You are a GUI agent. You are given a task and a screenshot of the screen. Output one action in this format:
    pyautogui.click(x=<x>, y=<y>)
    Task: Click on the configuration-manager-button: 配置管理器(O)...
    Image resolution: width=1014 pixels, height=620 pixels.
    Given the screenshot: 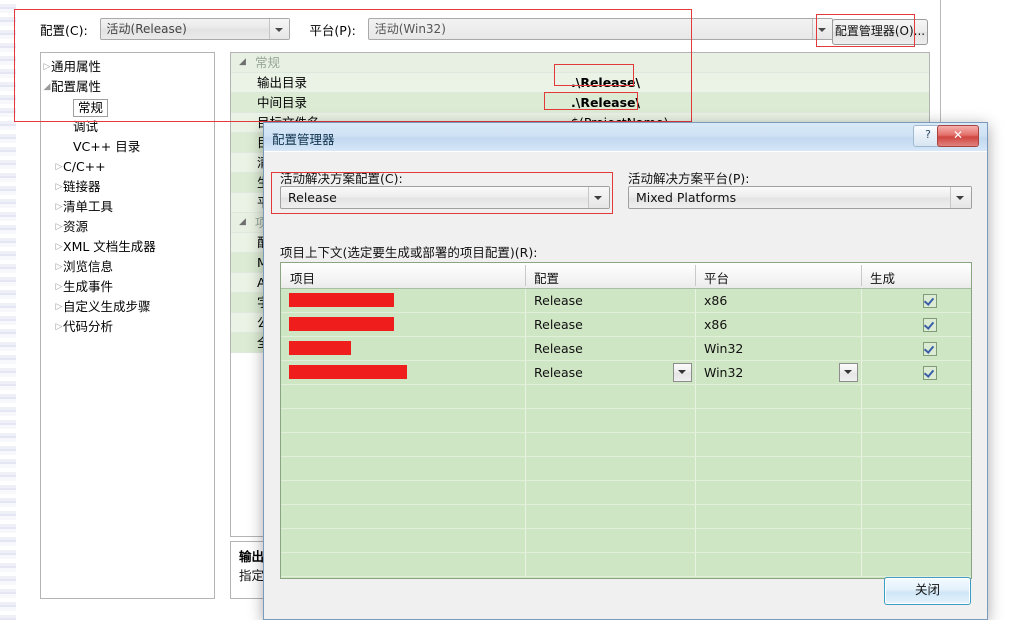 What is the action you would take?
    pyautogui.click(x=880, y=32)
    